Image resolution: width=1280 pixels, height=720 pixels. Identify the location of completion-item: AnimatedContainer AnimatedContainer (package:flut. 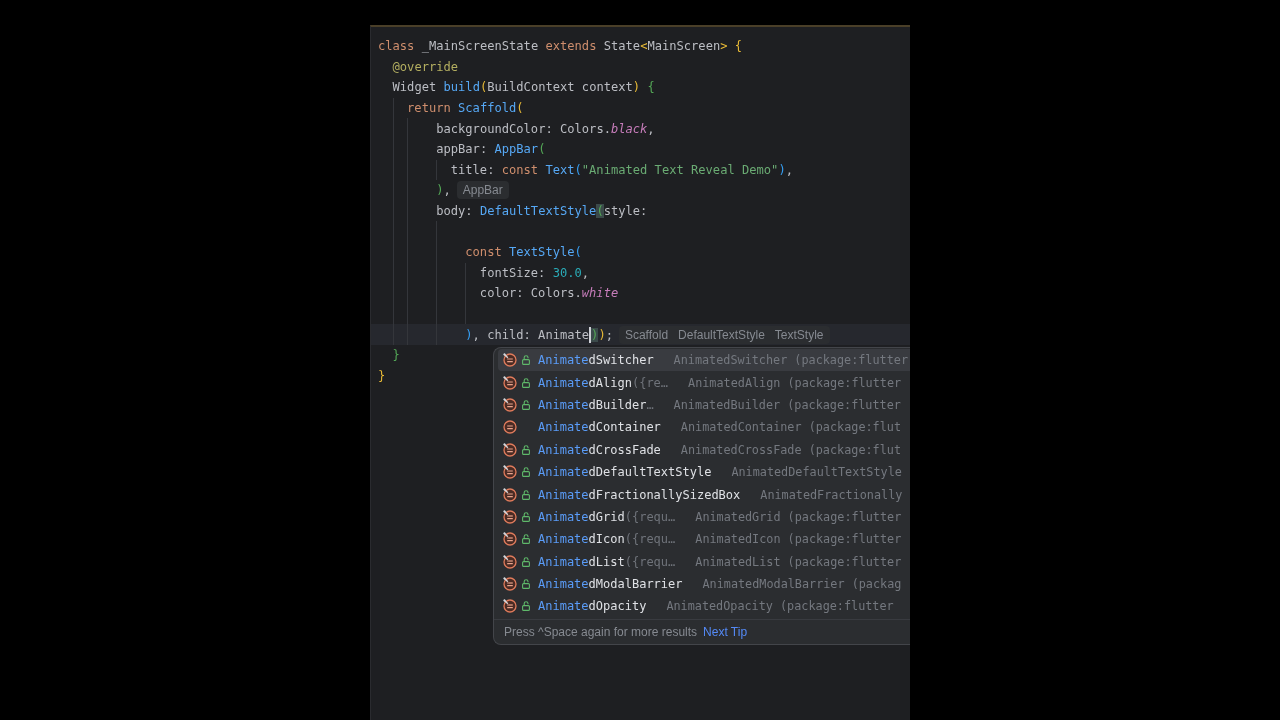
(704, 427).